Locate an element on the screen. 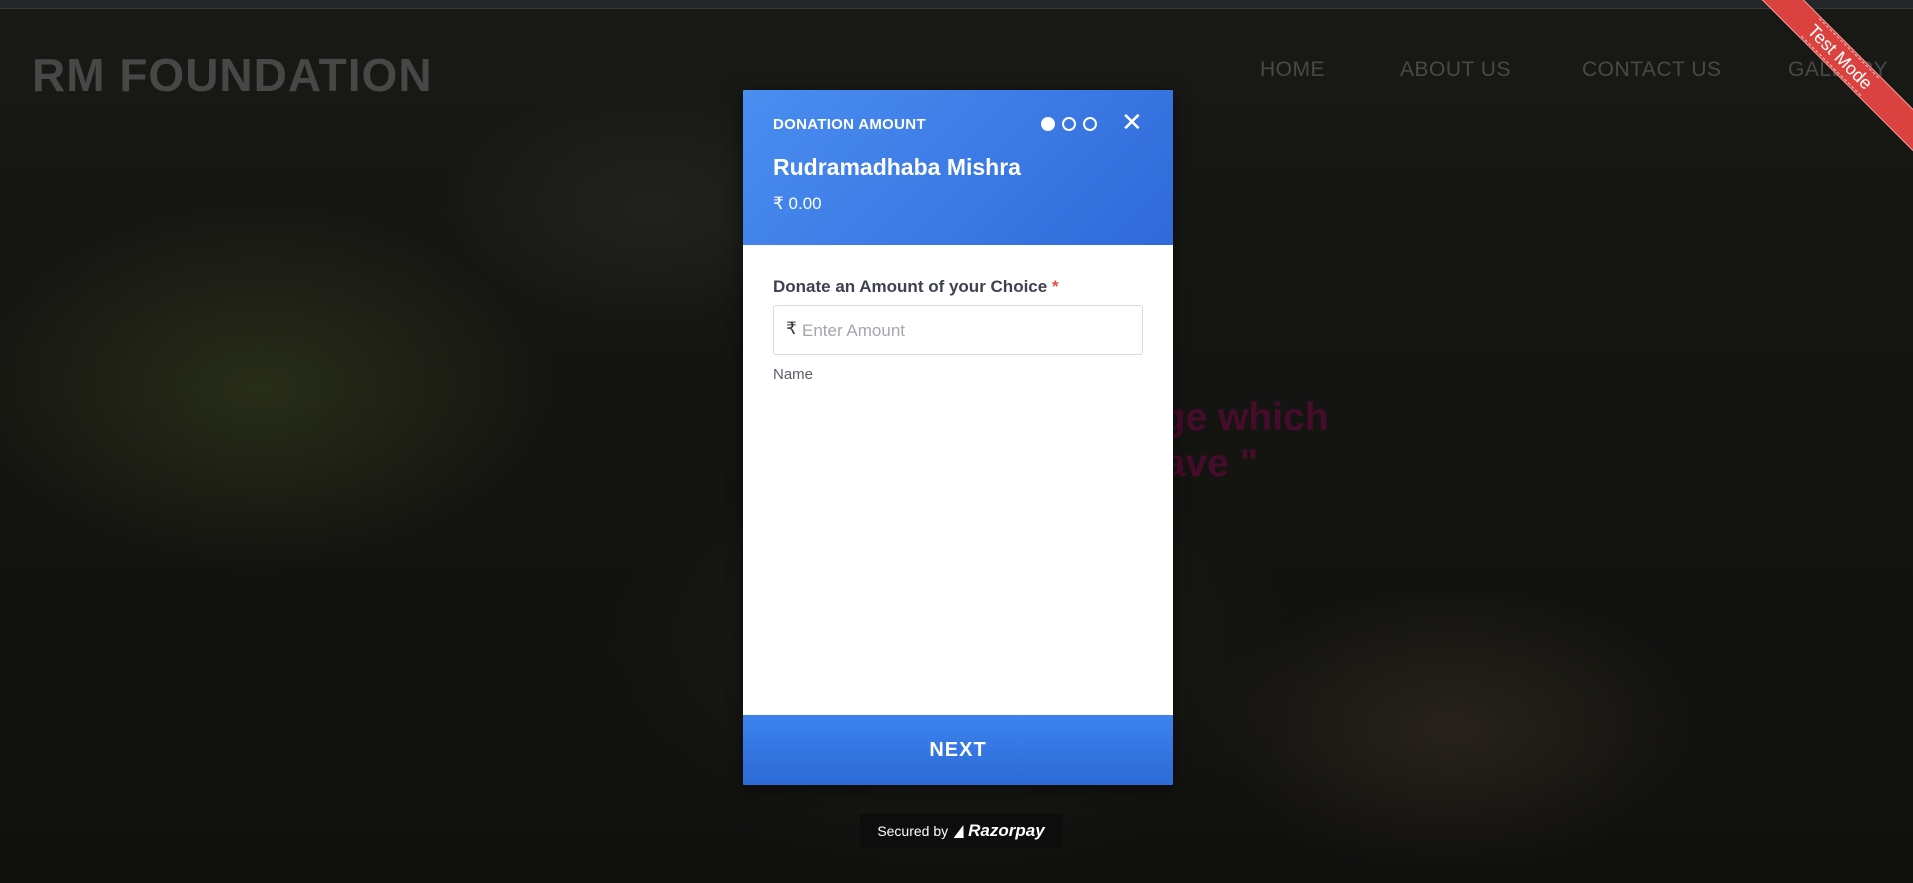 This screenshot has height=883, width=1913. razorpay-logo: Razorpay is located at coordinates (999, 831).